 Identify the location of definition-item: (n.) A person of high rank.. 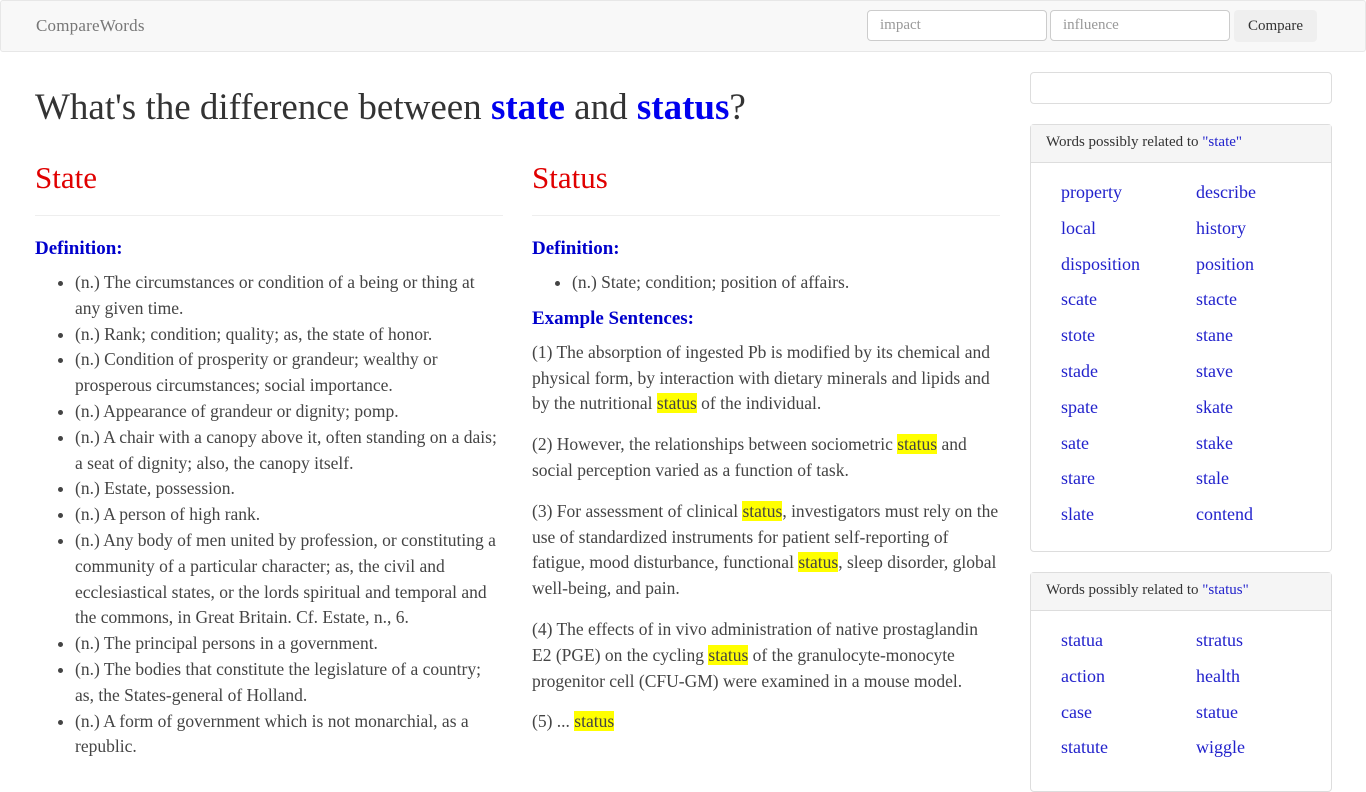
(289, 515).